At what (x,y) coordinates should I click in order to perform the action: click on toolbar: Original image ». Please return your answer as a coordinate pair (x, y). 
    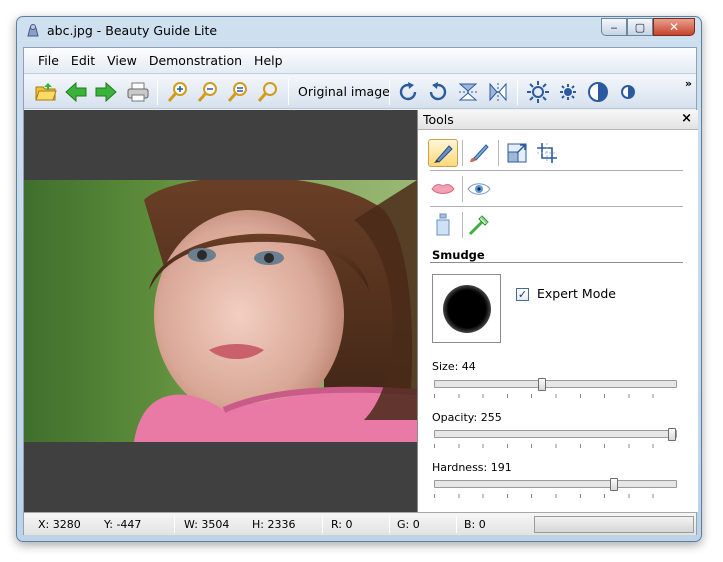
    Looking at the image, I should click on (360, 92).